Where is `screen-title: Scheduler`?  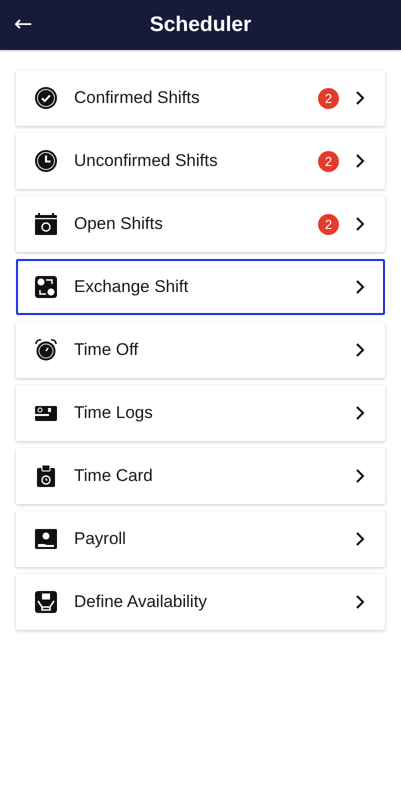
screen-title: Scheduler is located at coordinates (201, 24).